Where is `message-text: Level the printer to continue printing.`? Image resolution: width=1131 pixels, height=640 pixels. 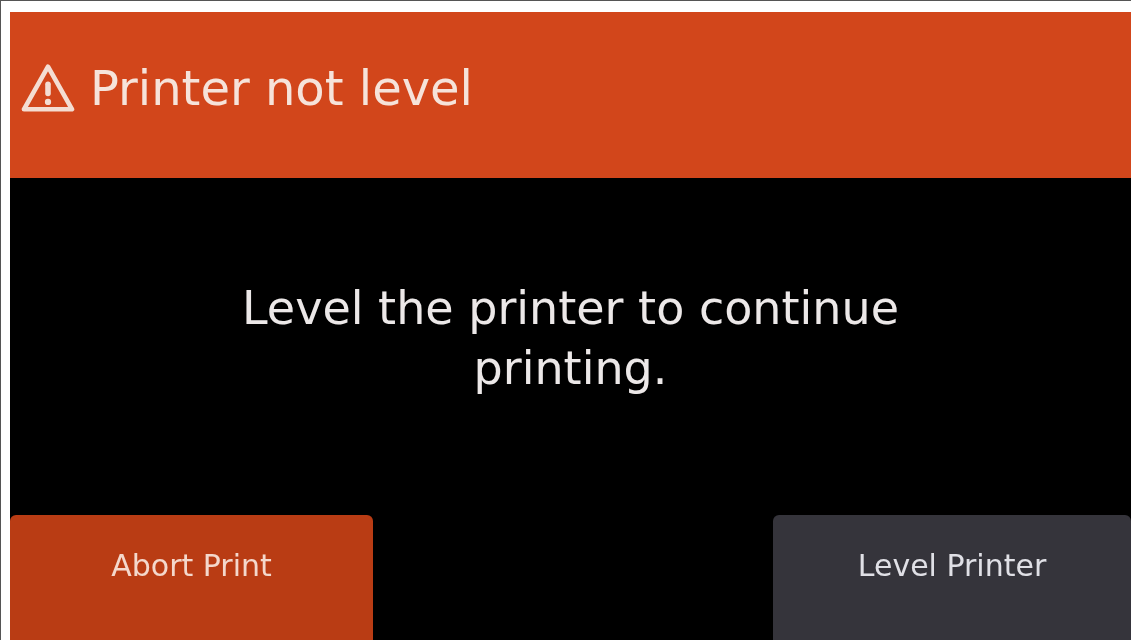 message-text: Level the printer to continue printing. is located at coordinates (570, 338).